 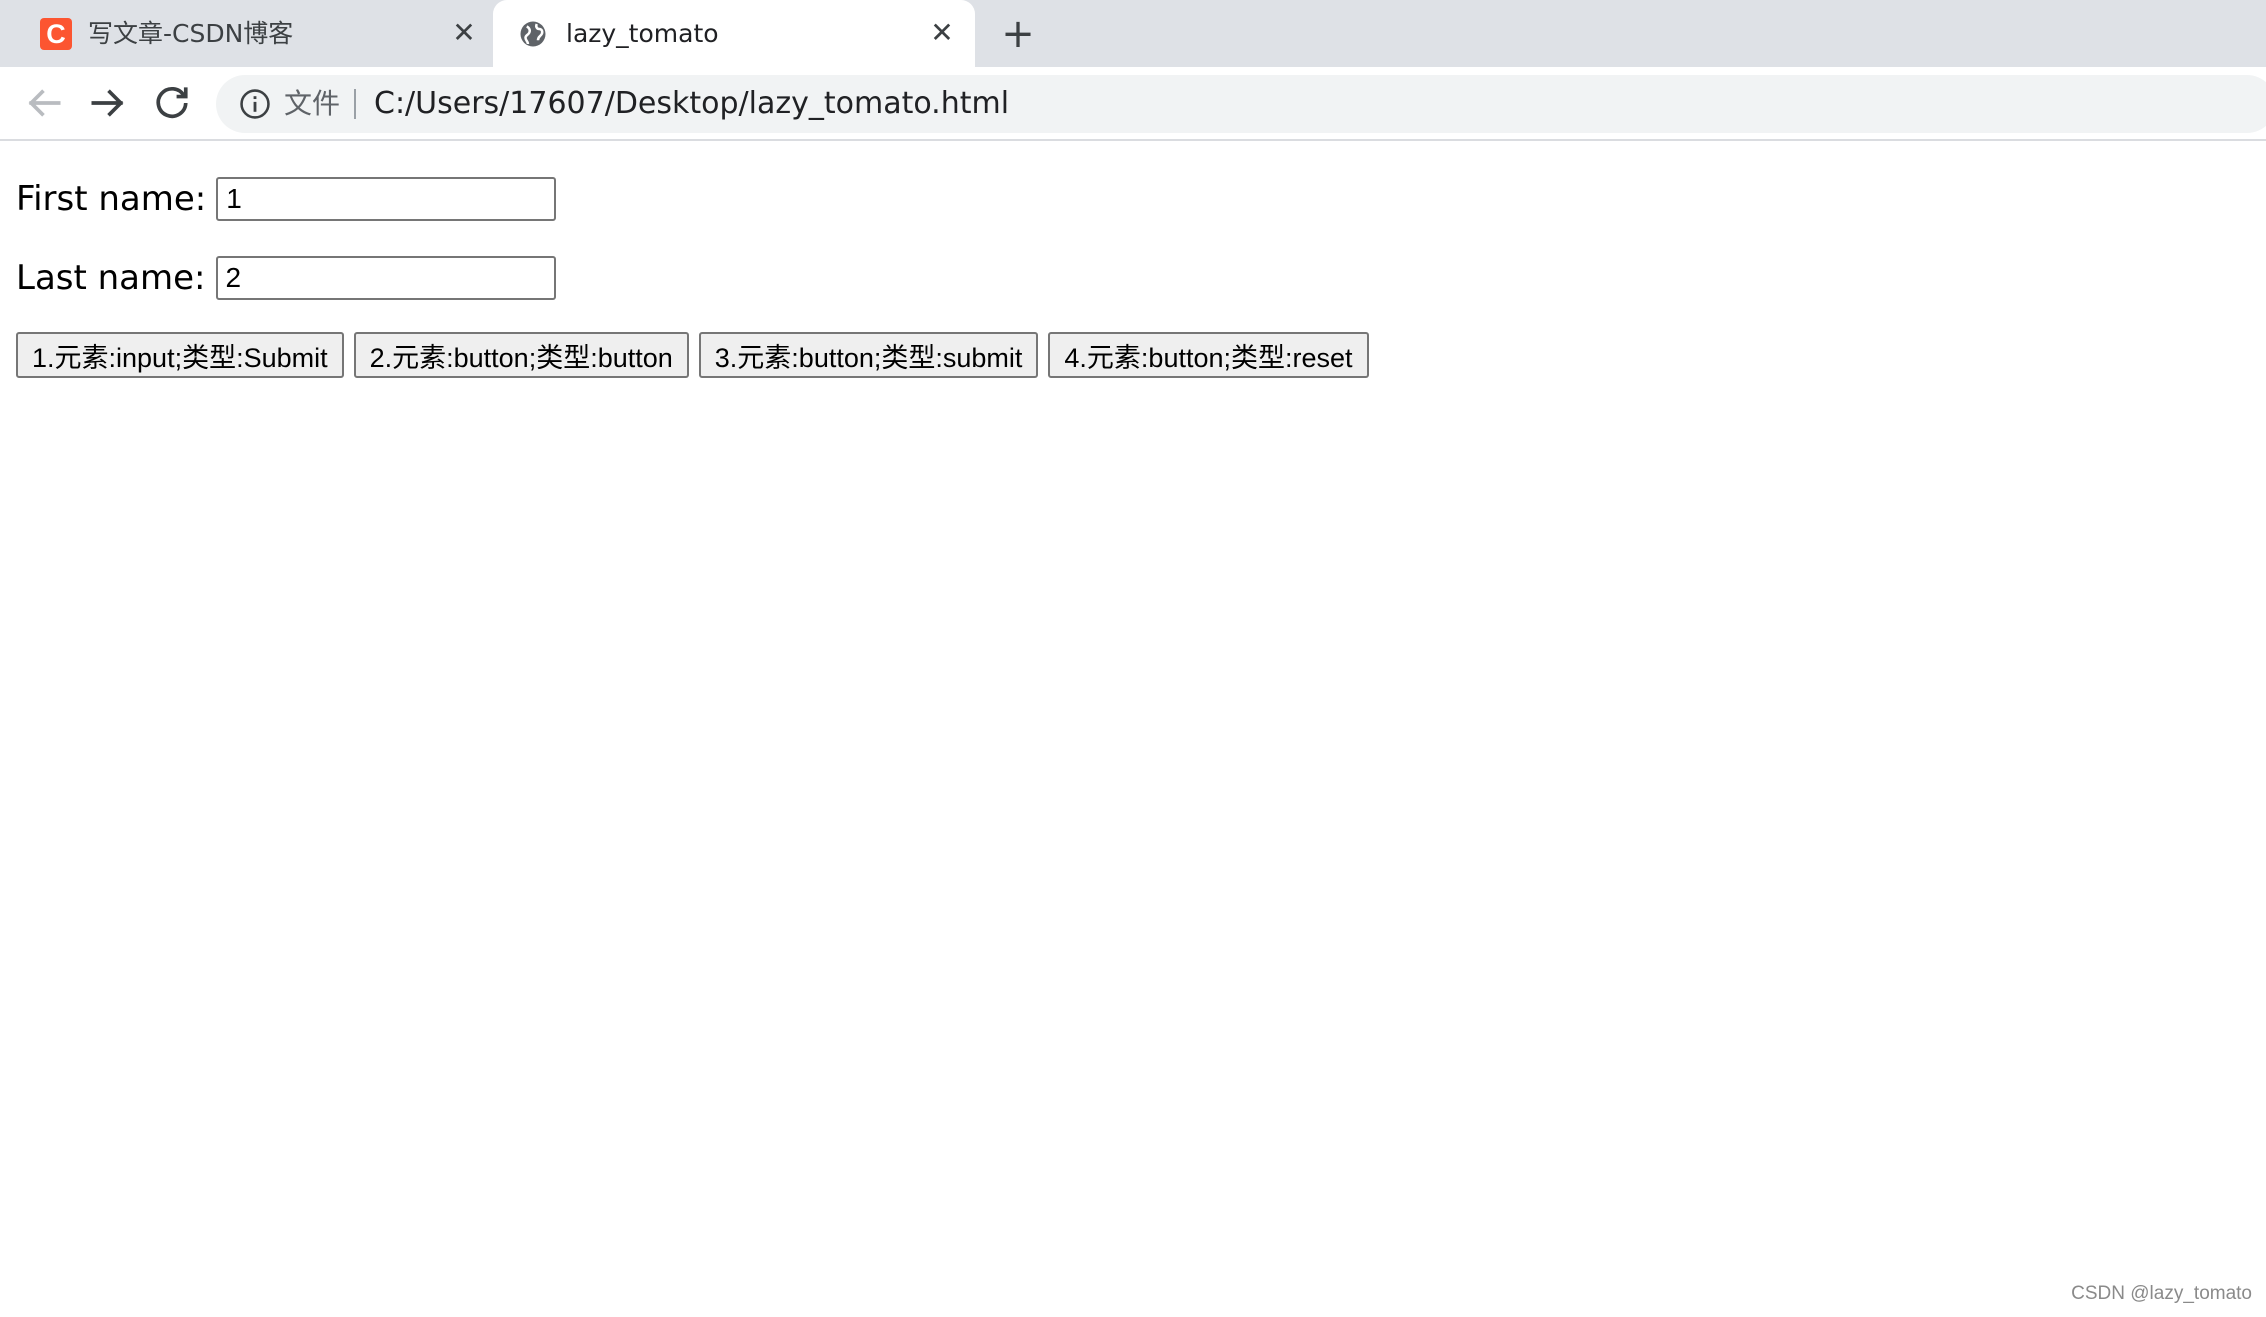 I want to click on first-name-row: First name:, so click(x=286, y=199).